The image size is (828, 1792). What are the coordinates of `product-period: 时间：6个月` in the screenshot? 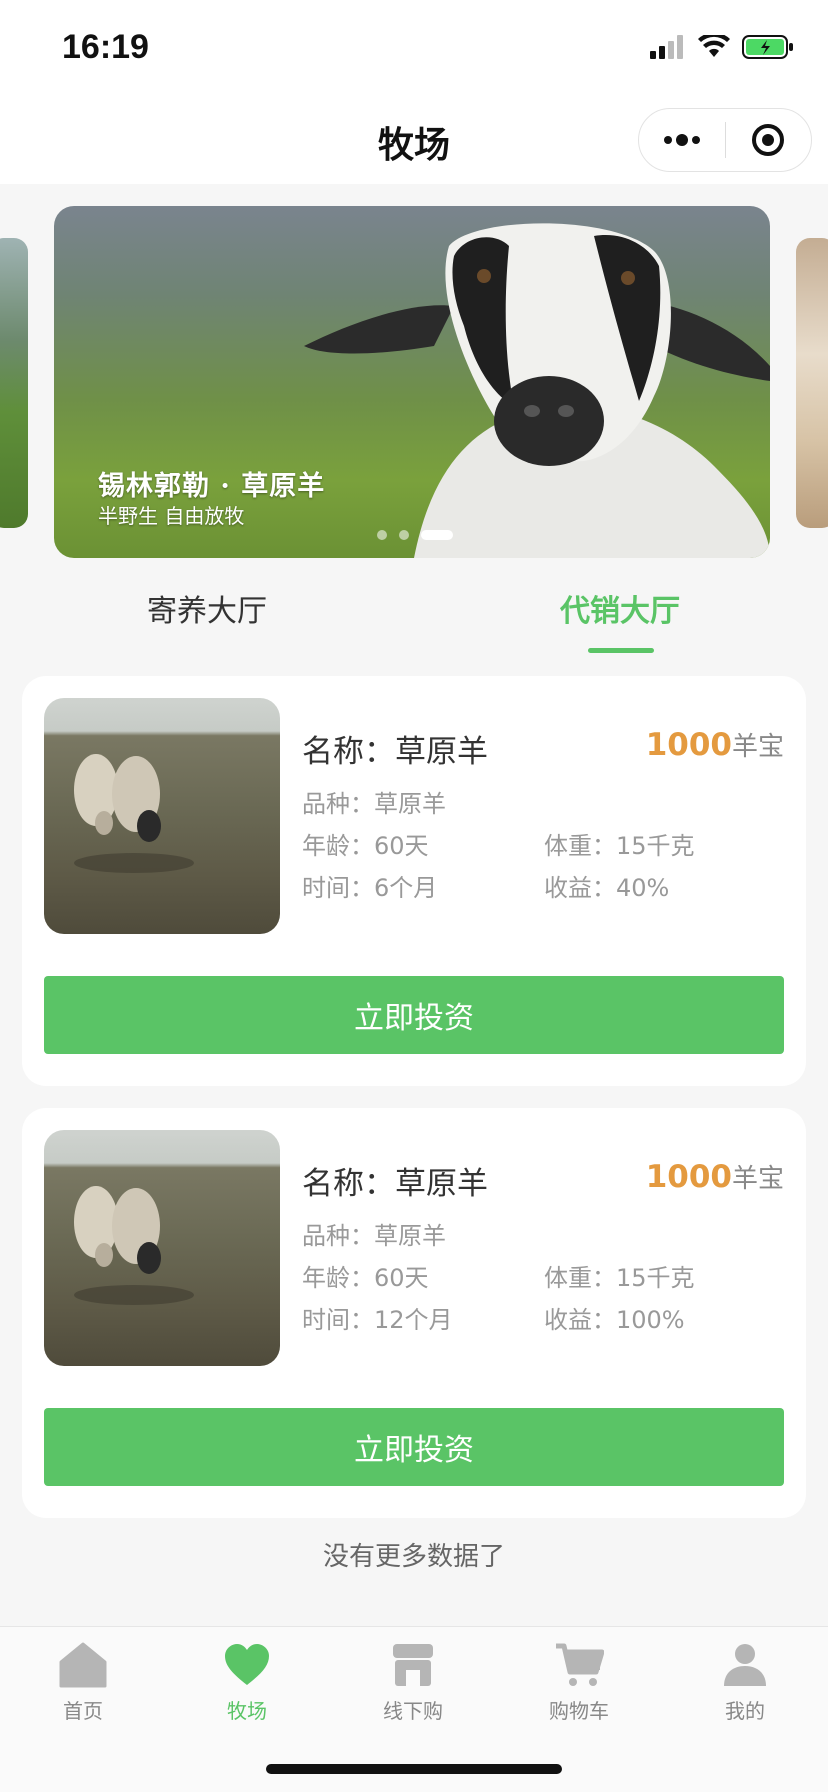 It's located at (370, 888).